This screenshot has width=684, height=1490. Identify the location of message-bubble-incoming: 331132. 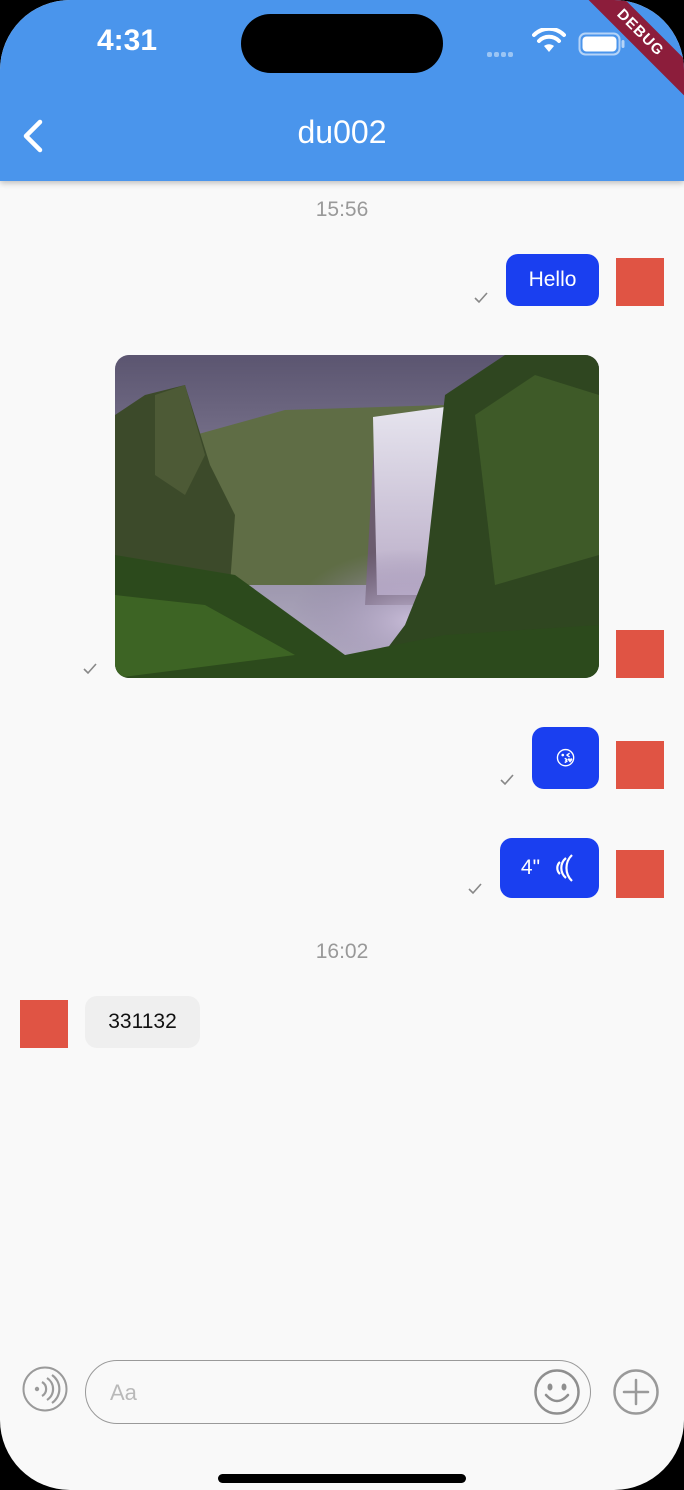
(142, 1022).